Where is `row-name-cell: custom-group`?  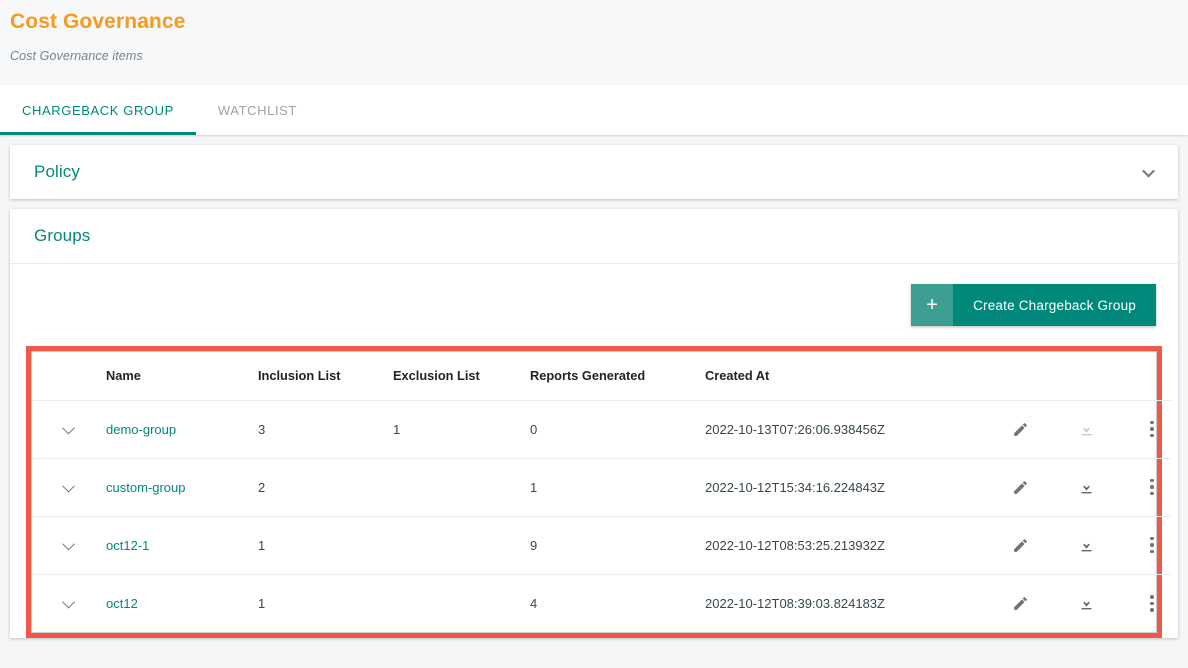
row-name-cell: custom-group is located at coordinates (178, 487).